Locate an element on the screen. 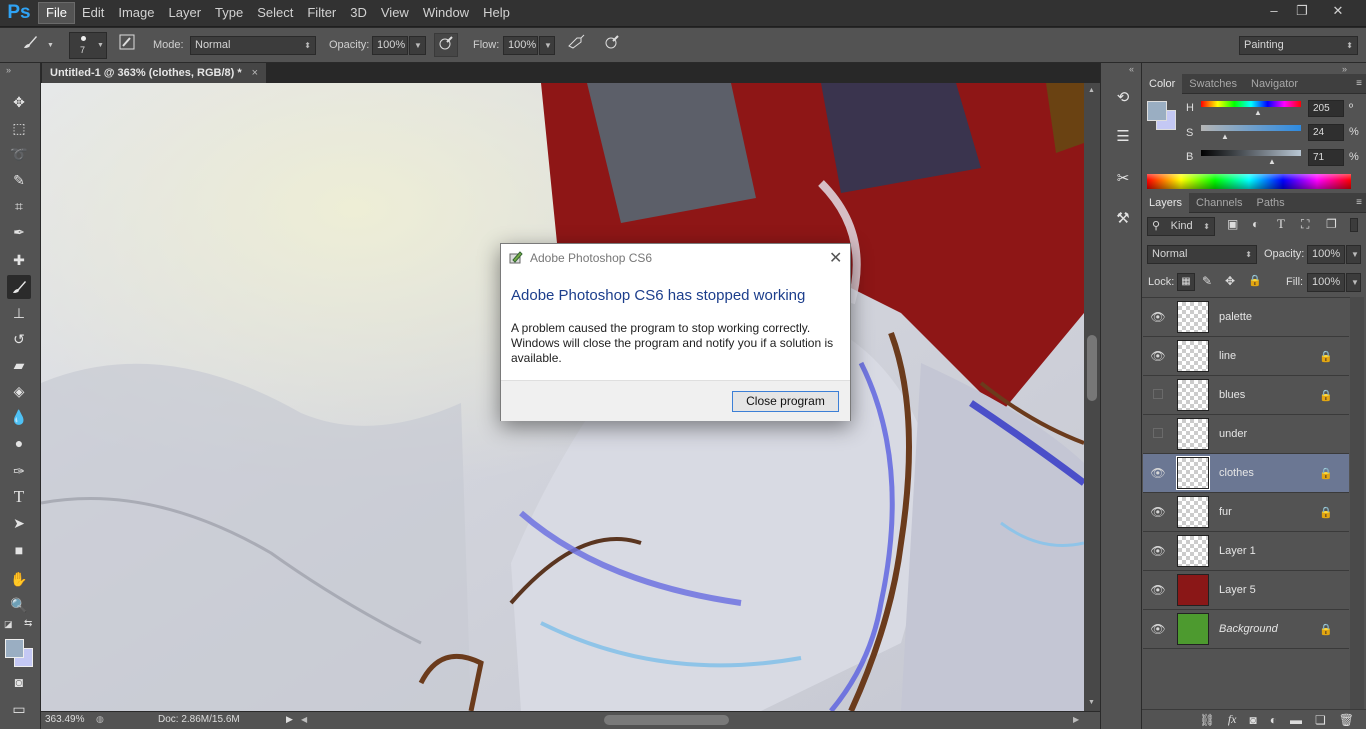 The image size is (1366, 729). tool-presets-panel-icon: ✂ is located at coordinates (1123, 179).